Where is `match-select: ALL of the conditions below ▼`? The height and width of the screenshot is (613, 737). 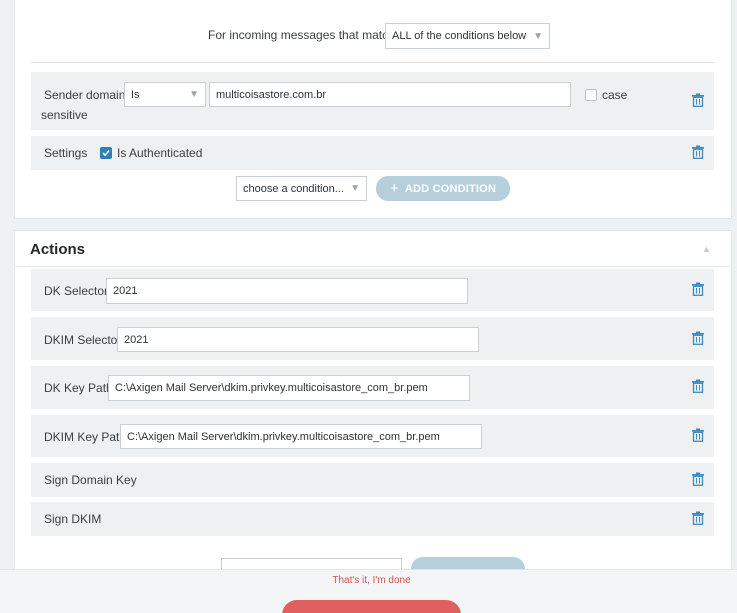
match-select: ALL of the conditions below ▼ is located at coordinates (467, 36).